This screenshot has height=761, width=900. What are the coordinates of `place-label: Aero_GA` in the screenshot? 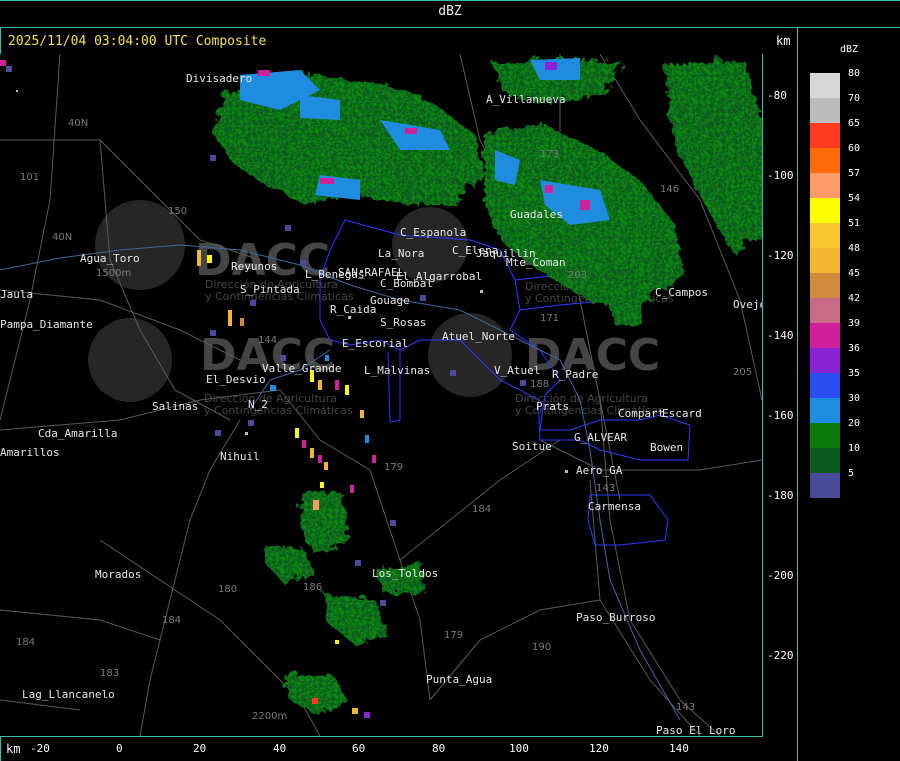 It's located at (599, 470).